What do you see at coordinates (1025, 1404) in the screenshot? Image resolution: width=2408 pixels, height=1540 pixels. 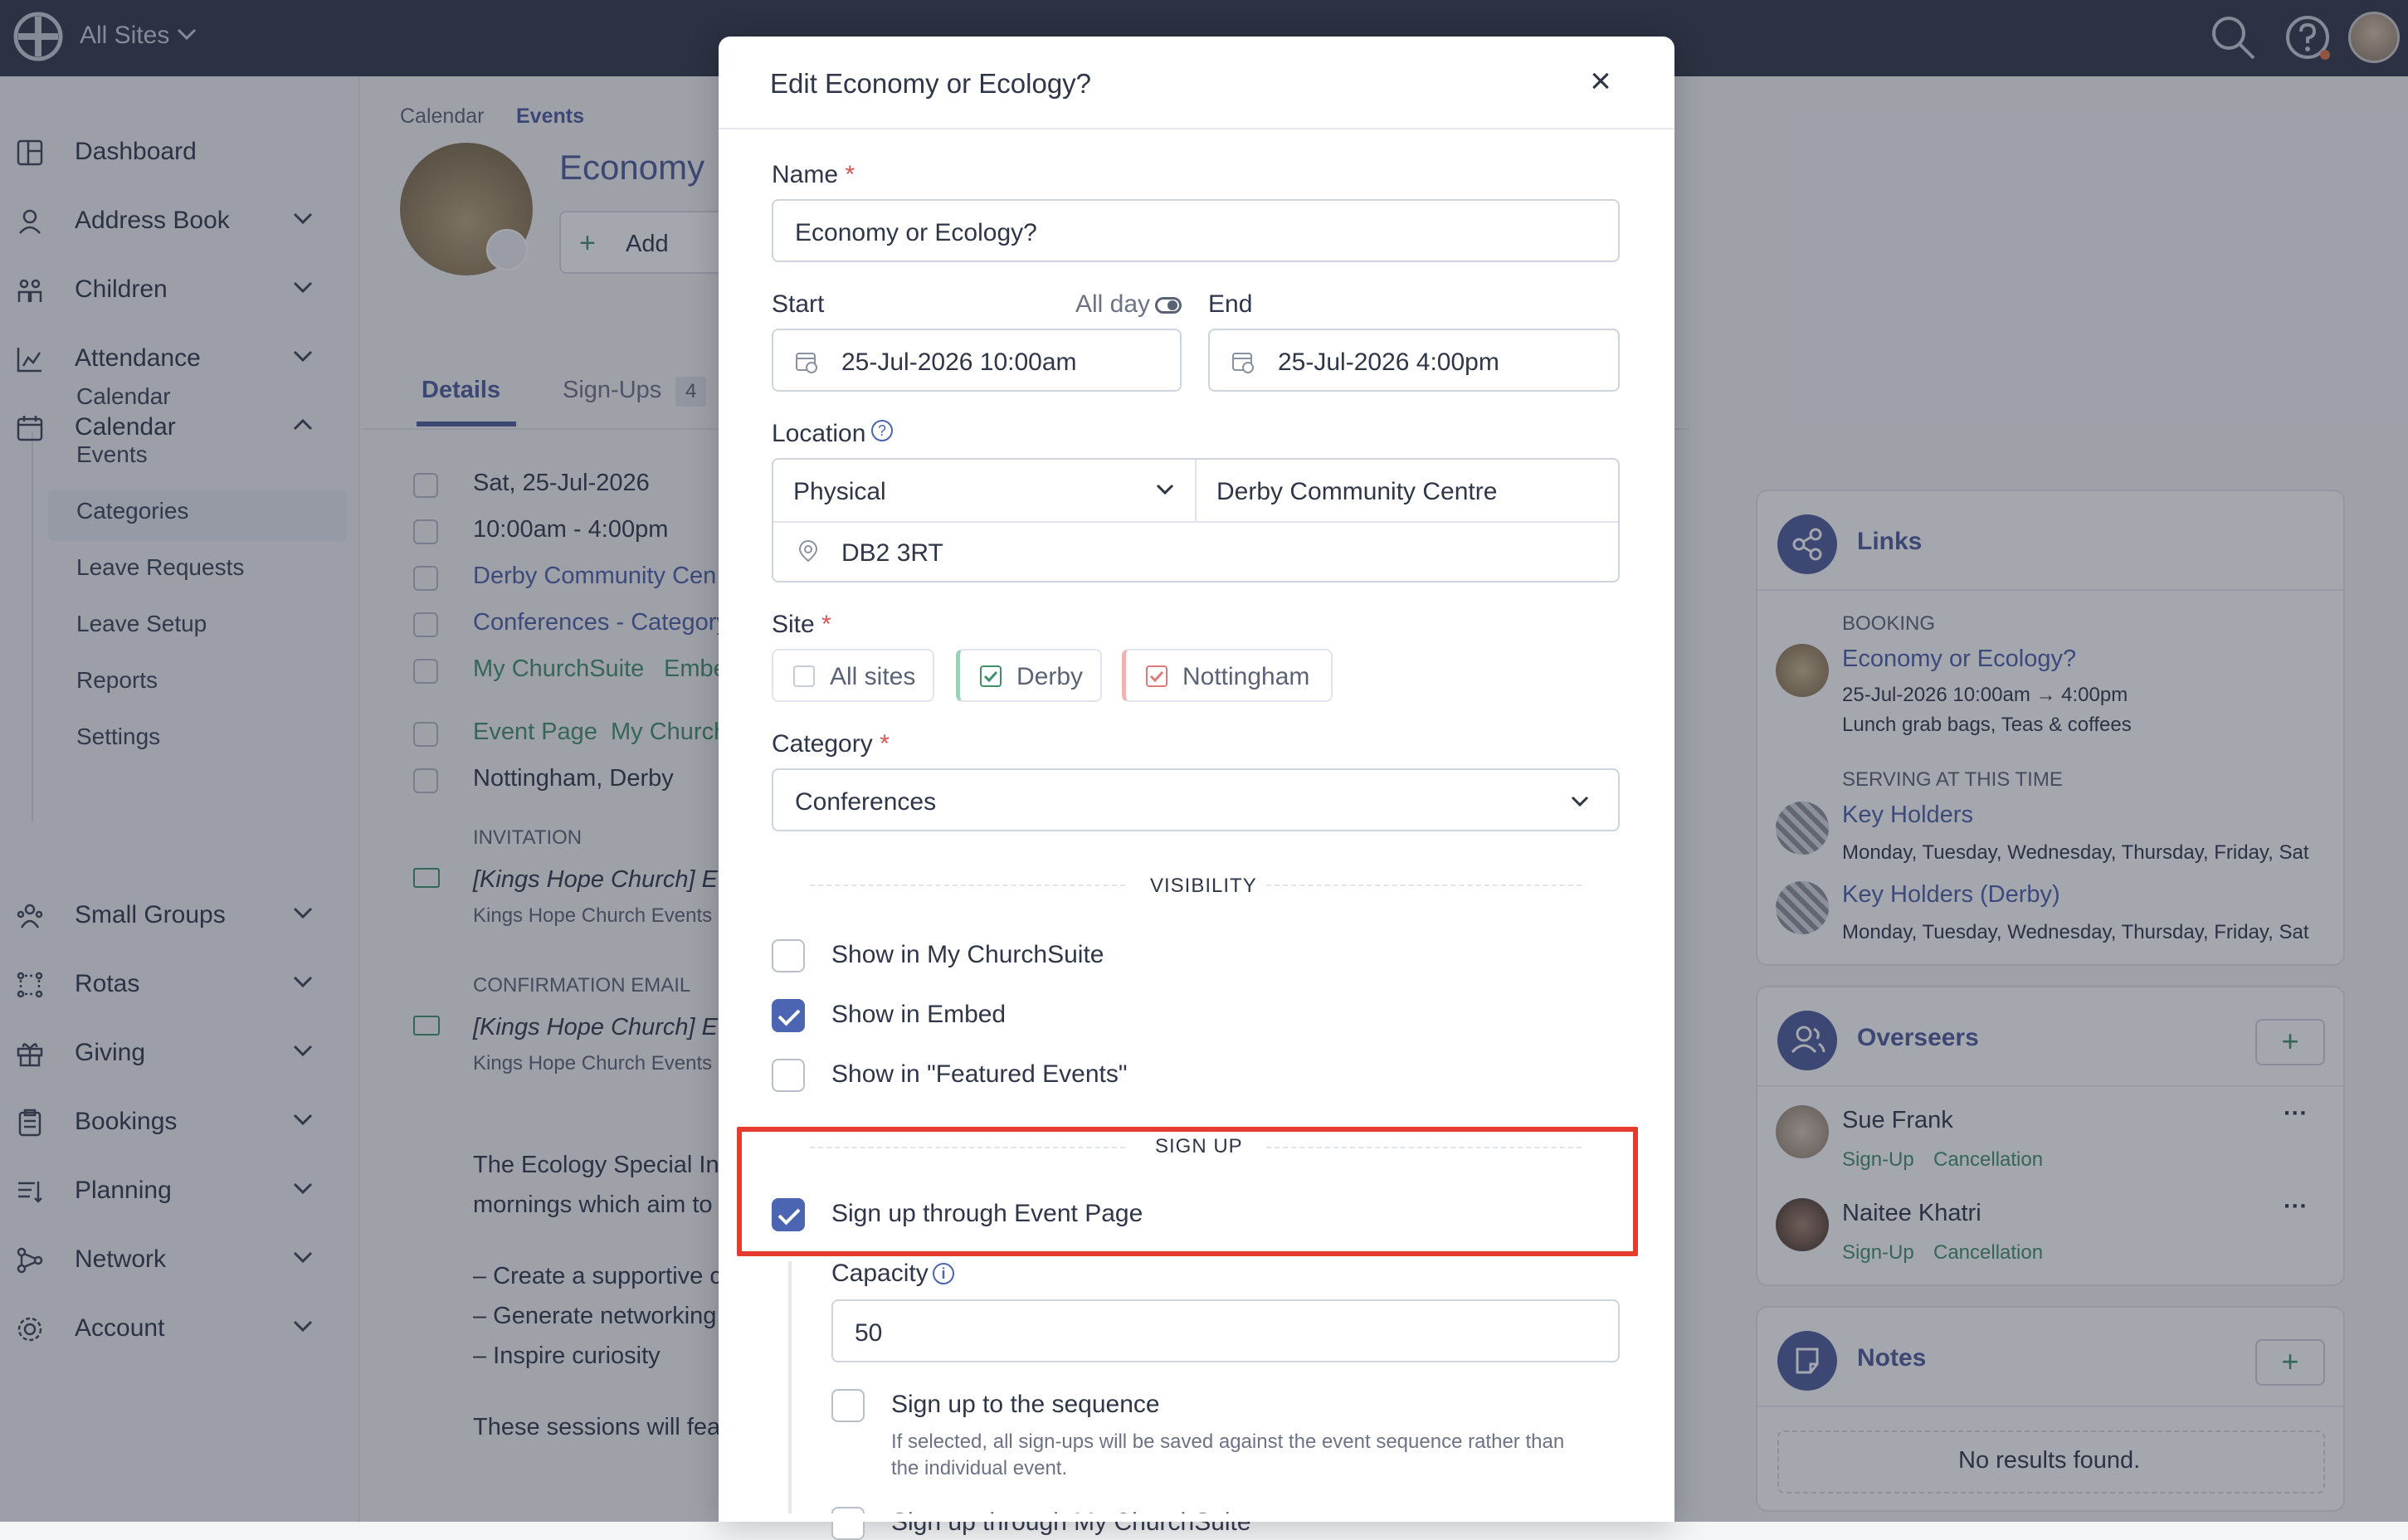 I see `signup-sequence-label: Sign up to the sequence` at bounding box center [1025, 1404].